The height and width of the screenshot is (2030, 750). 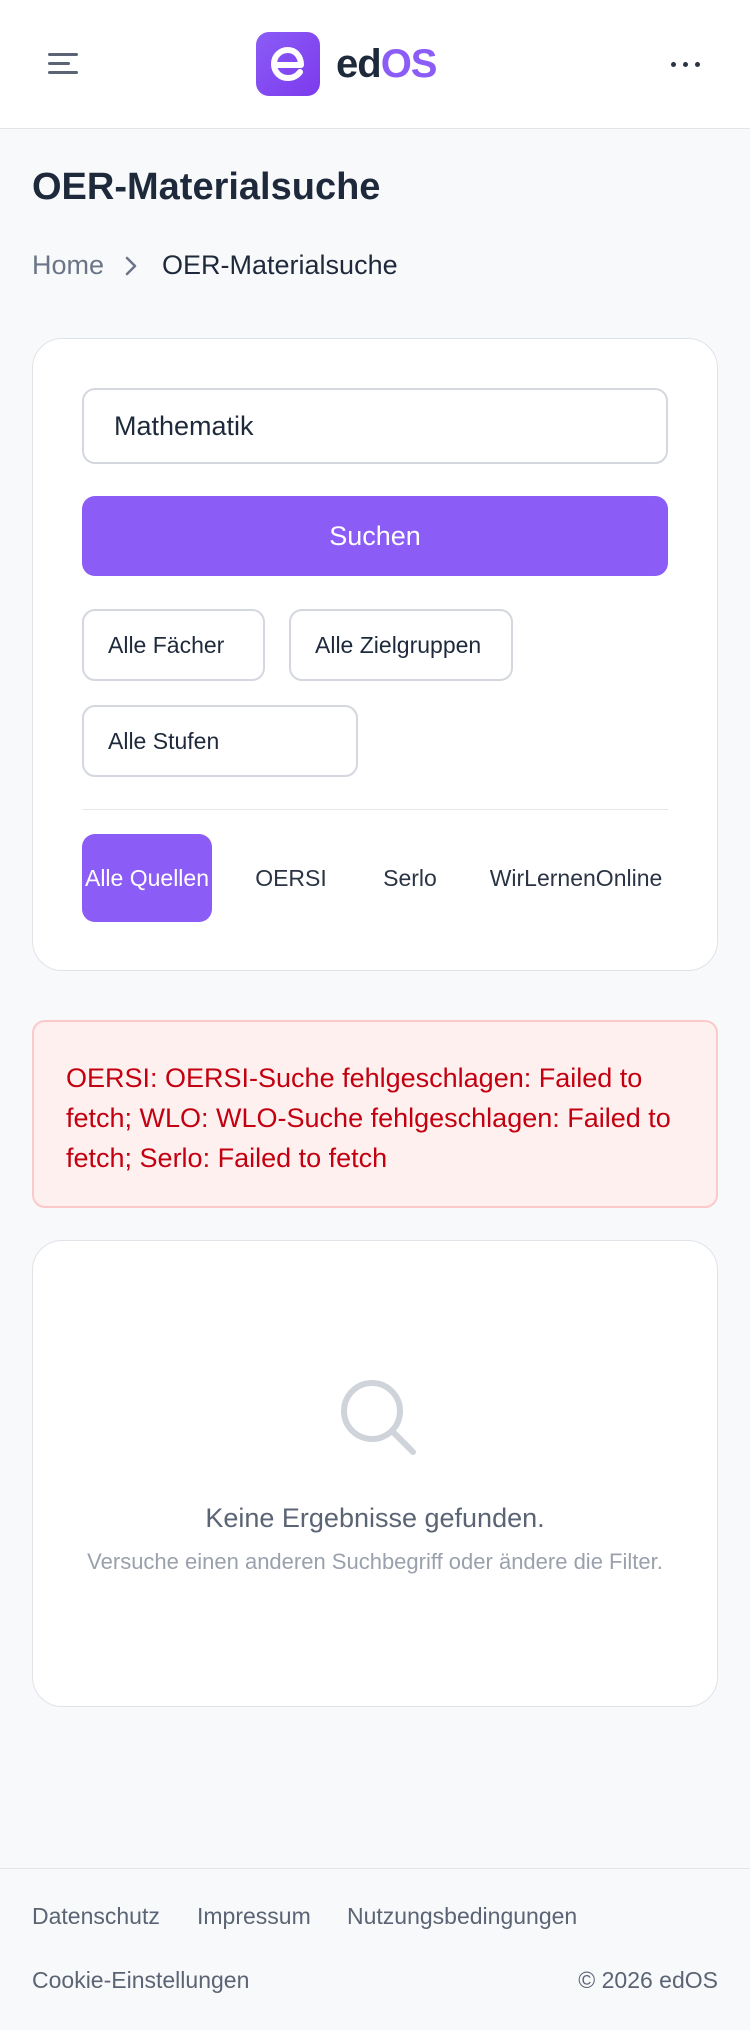 What do you see at coordinates (576, 878) in the screenshot?
I see `source-tab-wirlernenonline: WirLernenOnline` at bounding box center [576, 878].